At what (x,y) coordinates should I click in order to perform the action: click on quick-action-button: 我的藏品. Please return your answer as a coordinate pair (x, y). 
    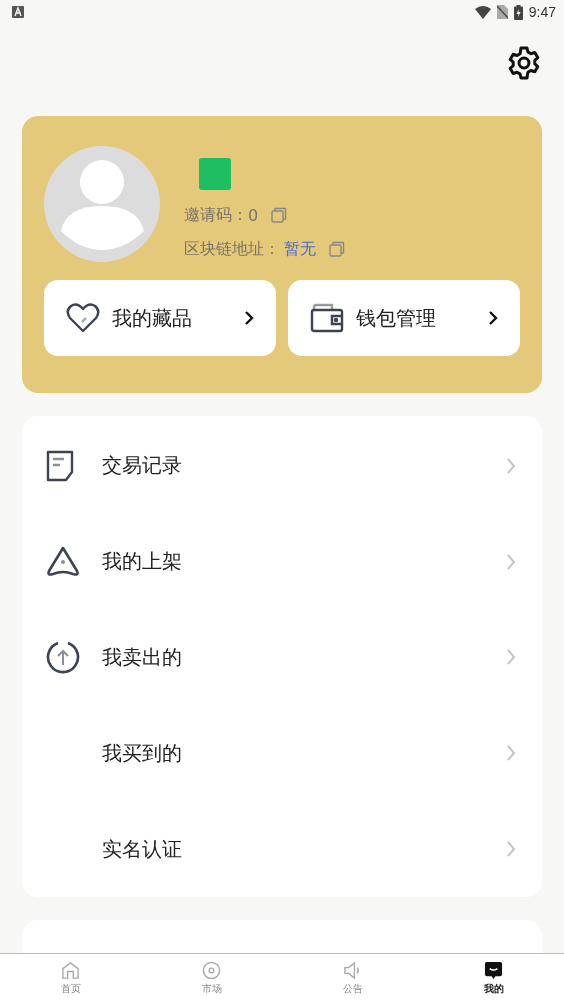
    Looking at the image, I should click on (160, 318).